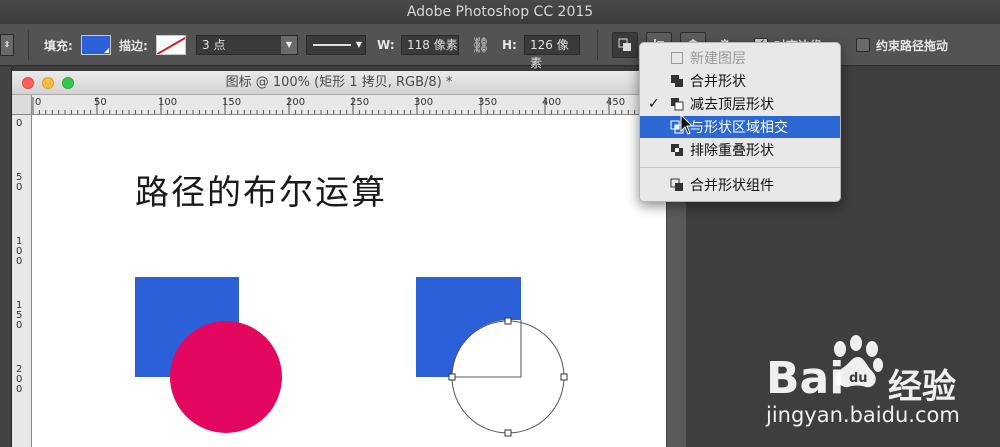 Image resolution: width=1000 pixels, height=447 pixels. What do you see at coordinates (168, 102) in the screenshot?
I see `ruler-tick-label: 100` at bounding box center [168, 102].